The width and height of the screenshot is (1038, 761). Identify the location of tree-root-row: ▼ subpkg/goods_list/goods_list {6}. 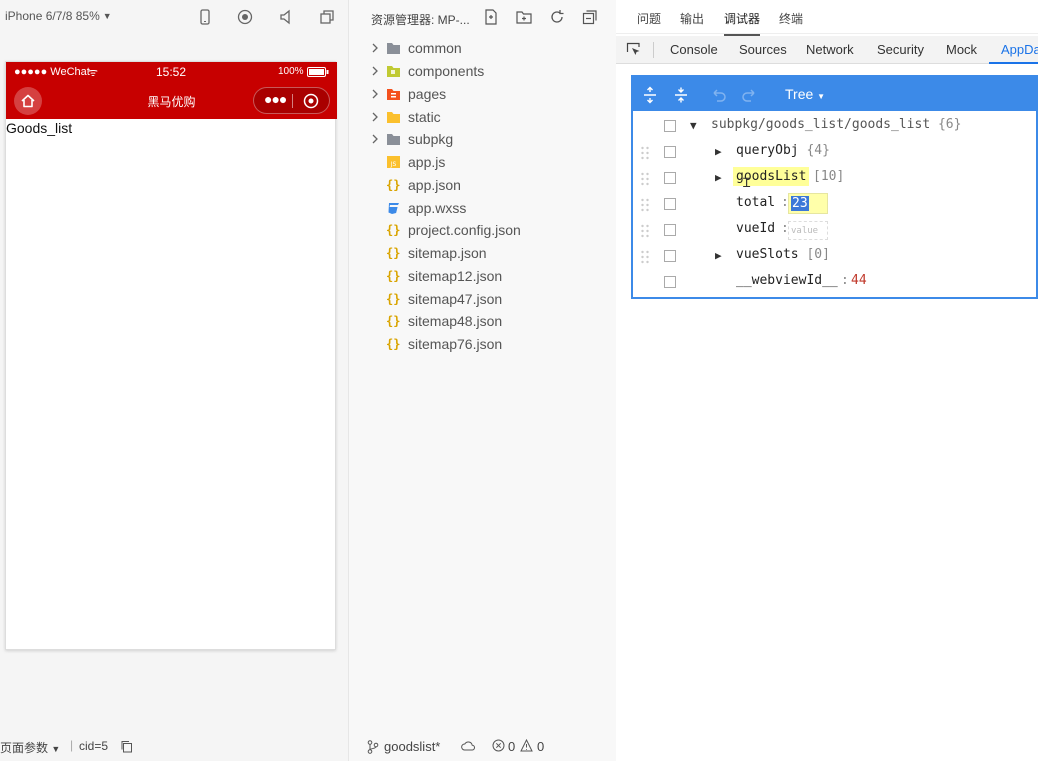
(835, 126).